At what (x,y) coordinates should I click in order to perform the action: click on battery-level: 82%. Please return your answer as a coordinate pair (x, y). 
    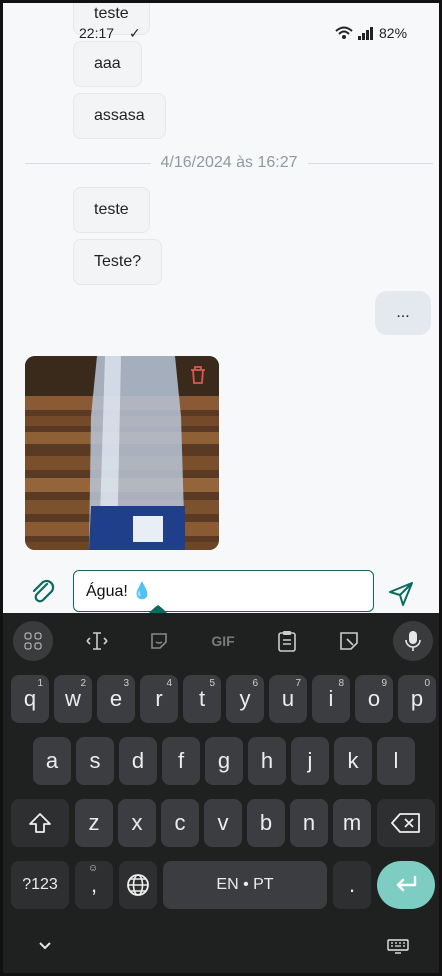
    Looking at the image, I should click on (393, 33).